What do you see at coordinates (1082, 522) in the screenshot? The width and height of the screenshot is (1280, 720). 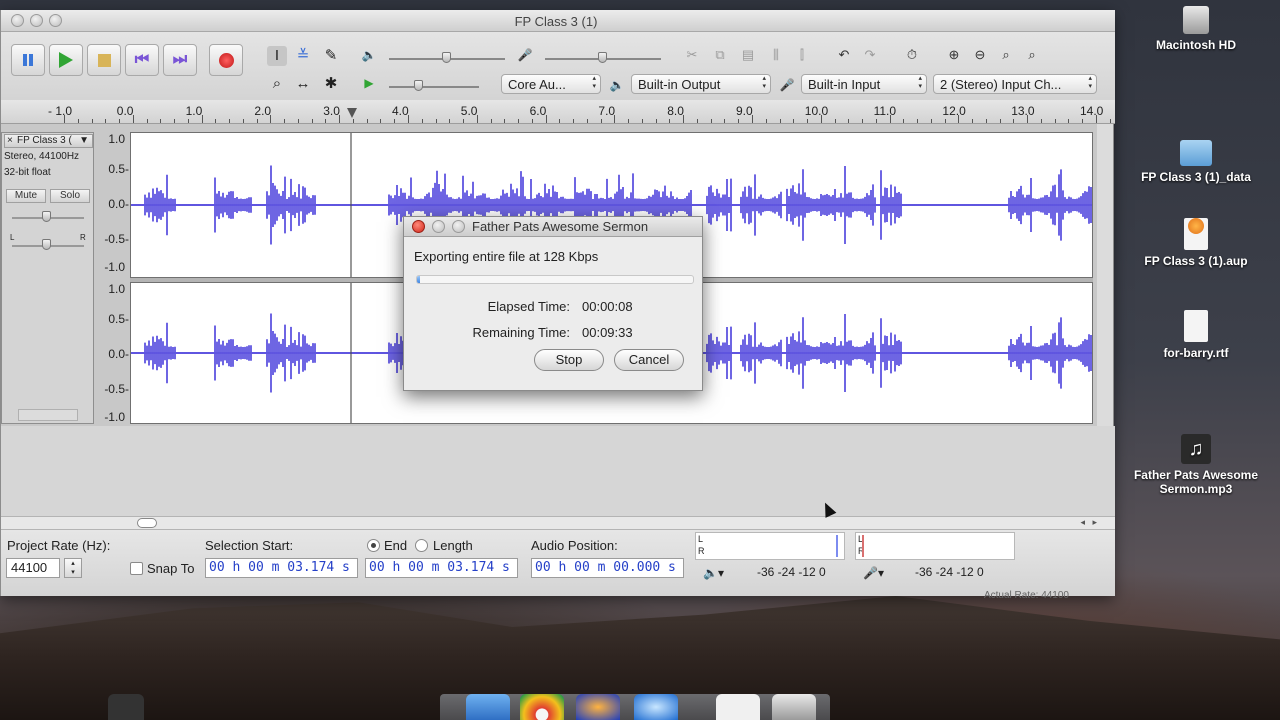 I see `scroll-left-arrow-icon: ◂` at bounding box center [1082, 522].